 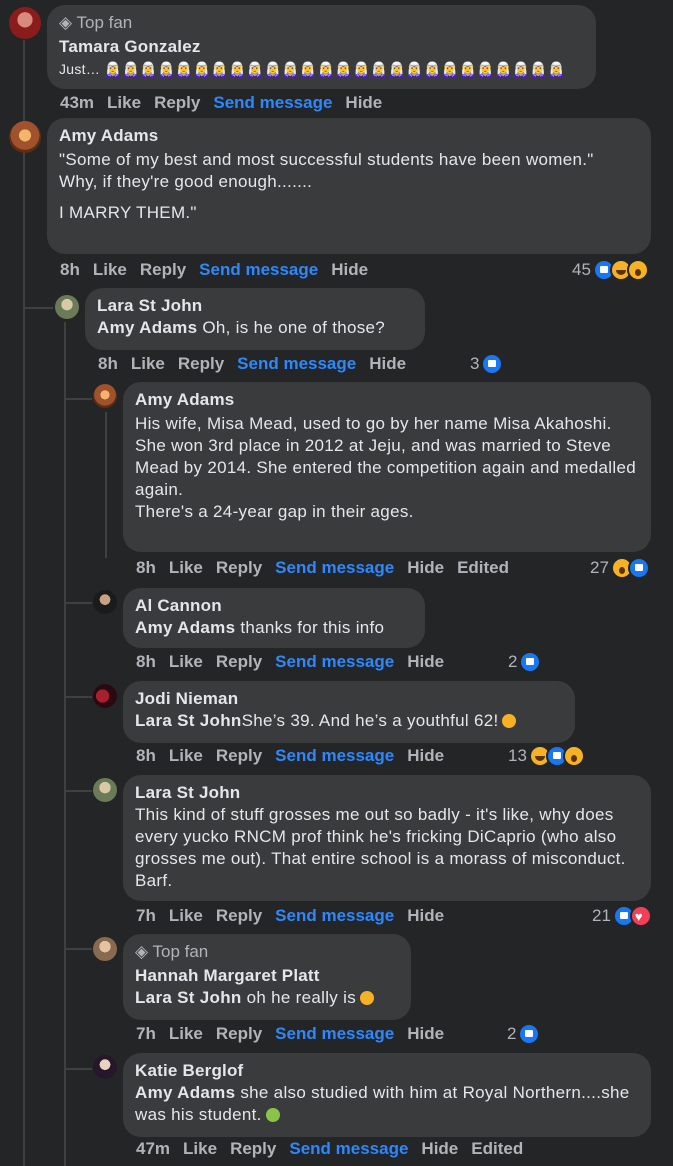 I want to click on comment-actions: 43m Like Reply Send message Hide, so click(x=227, y=103).